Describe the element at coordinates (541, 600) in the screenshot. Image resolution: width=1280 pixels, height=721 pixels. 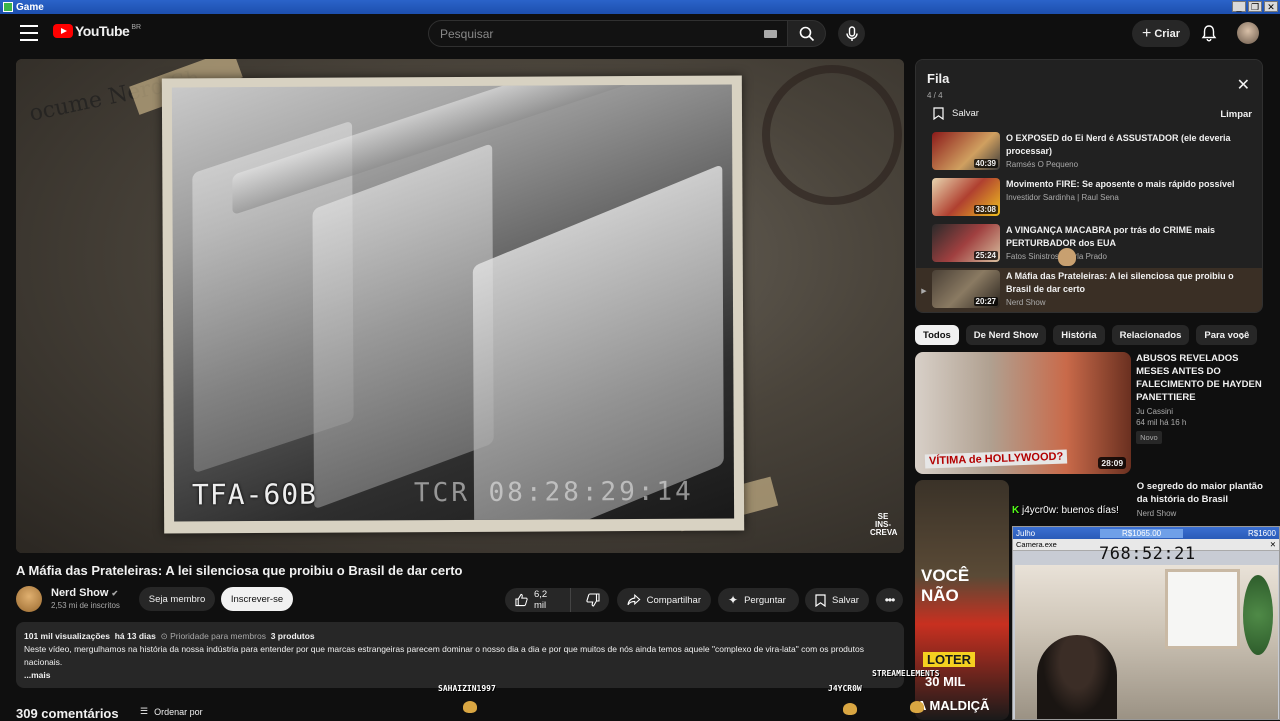
I see `like-count: 6,2 mil` at that location.